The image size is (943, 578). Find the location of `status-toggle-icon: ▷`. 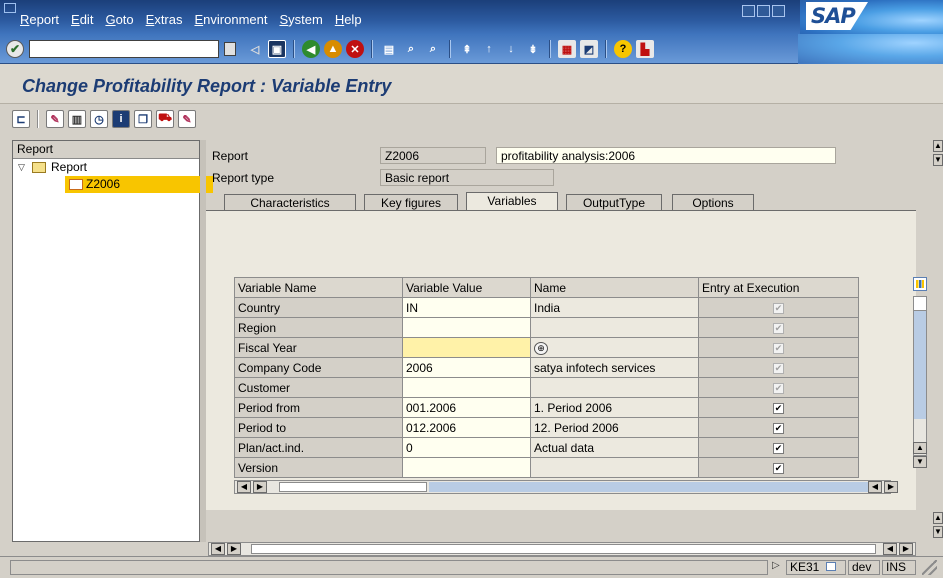

status-toggle-icon: ▷ is located at coordinates (776, 565).